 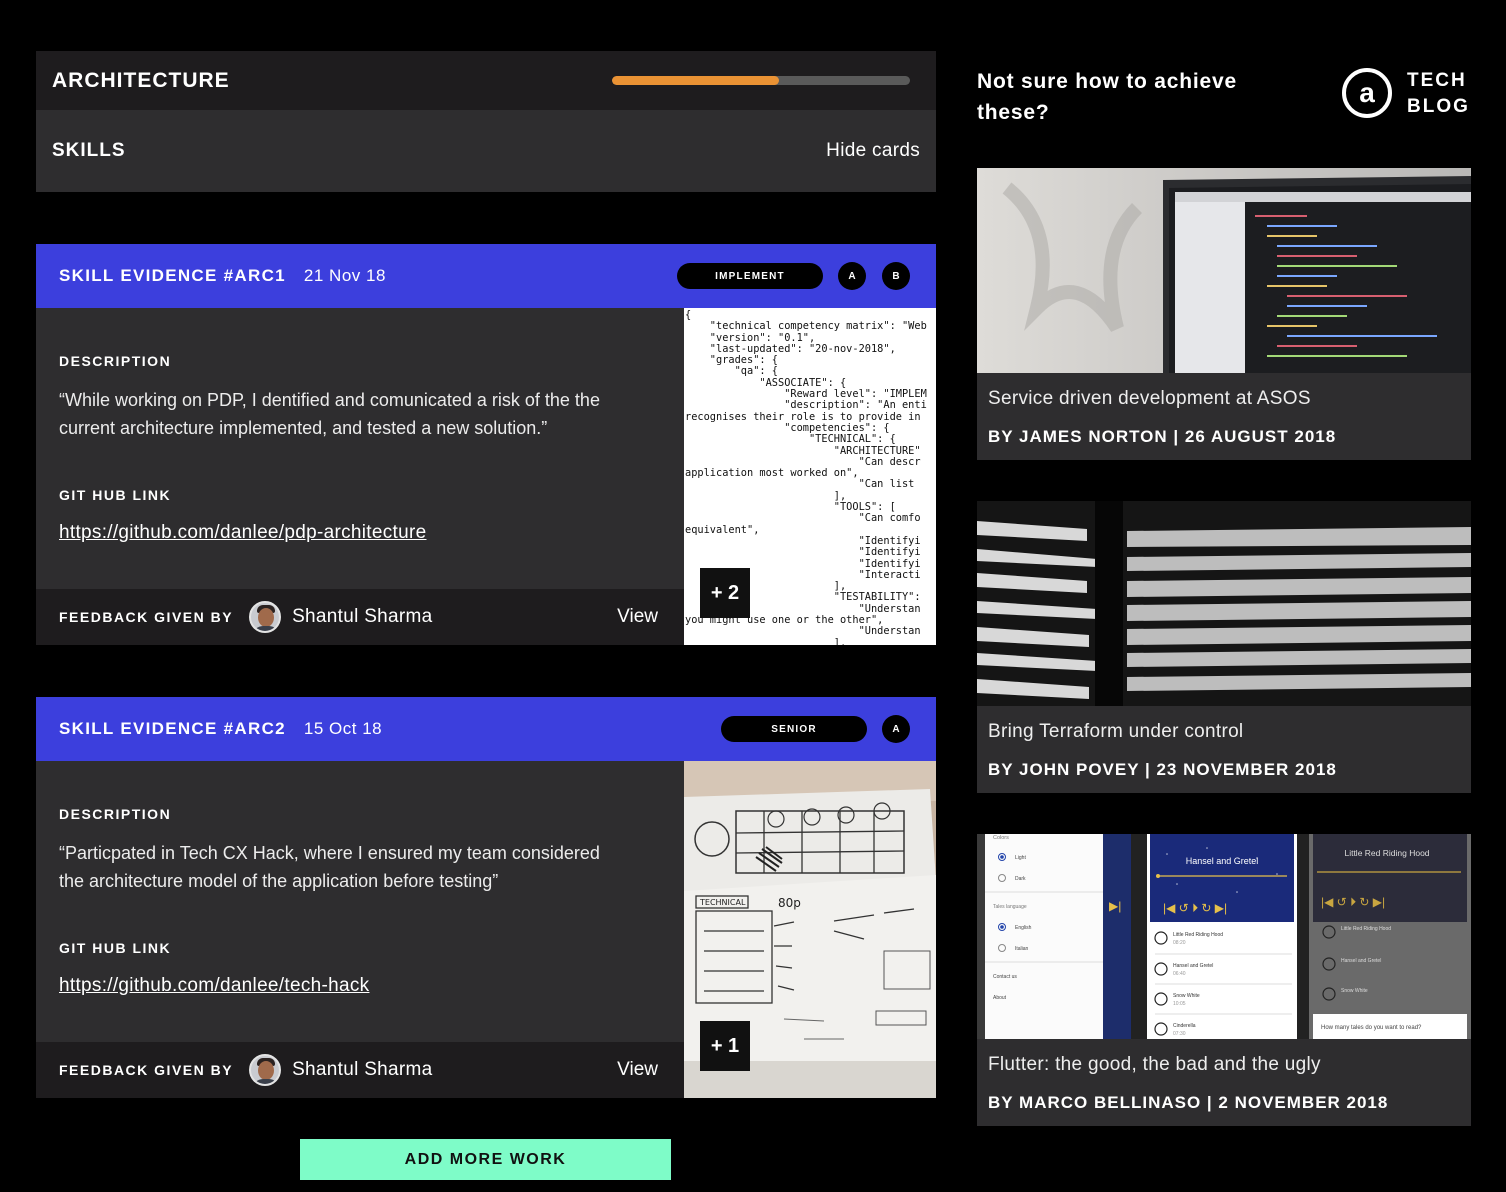 What do you see at coordinates (89, 150) in the screenshot?
I see `skills-title: SKILLS` at bounding box center [89, 150].